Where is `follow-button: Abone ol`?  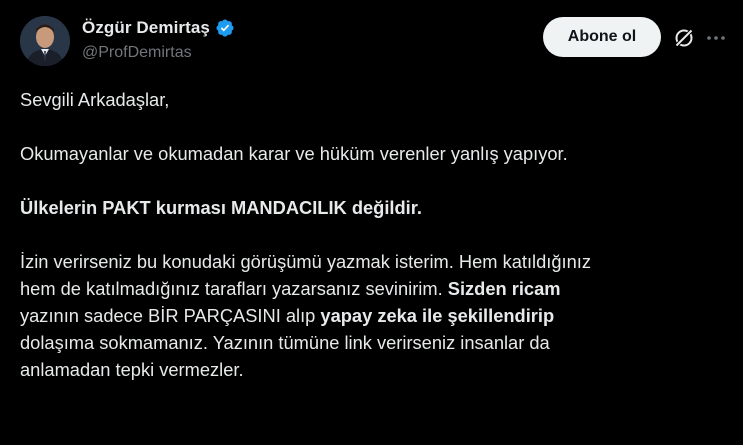 follow-button: Abone ol is located at coordinates (602, 37).